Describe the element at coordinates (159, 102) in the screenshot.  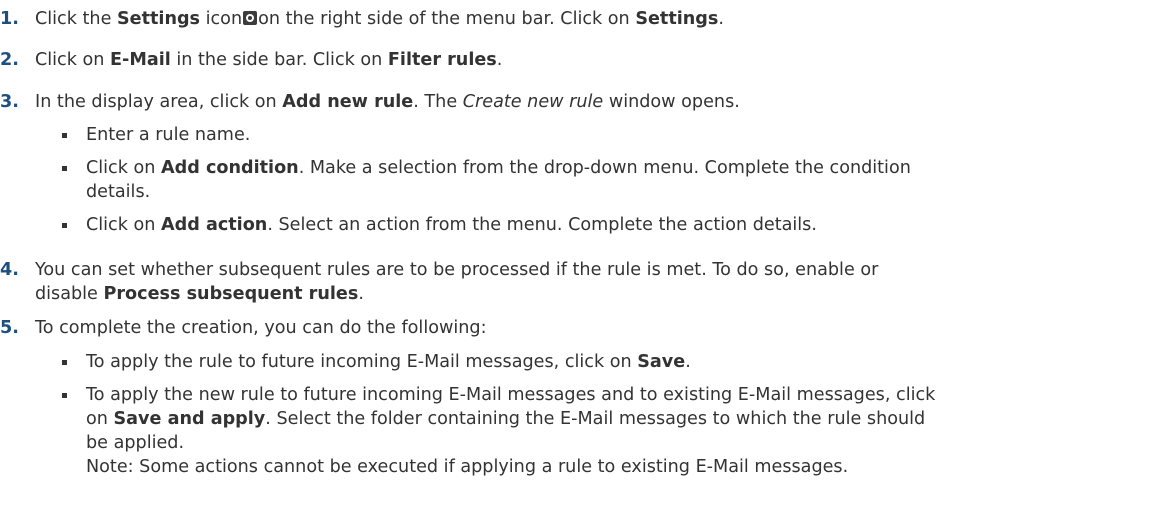
I see `text-run: In the display area, click on` at that location.